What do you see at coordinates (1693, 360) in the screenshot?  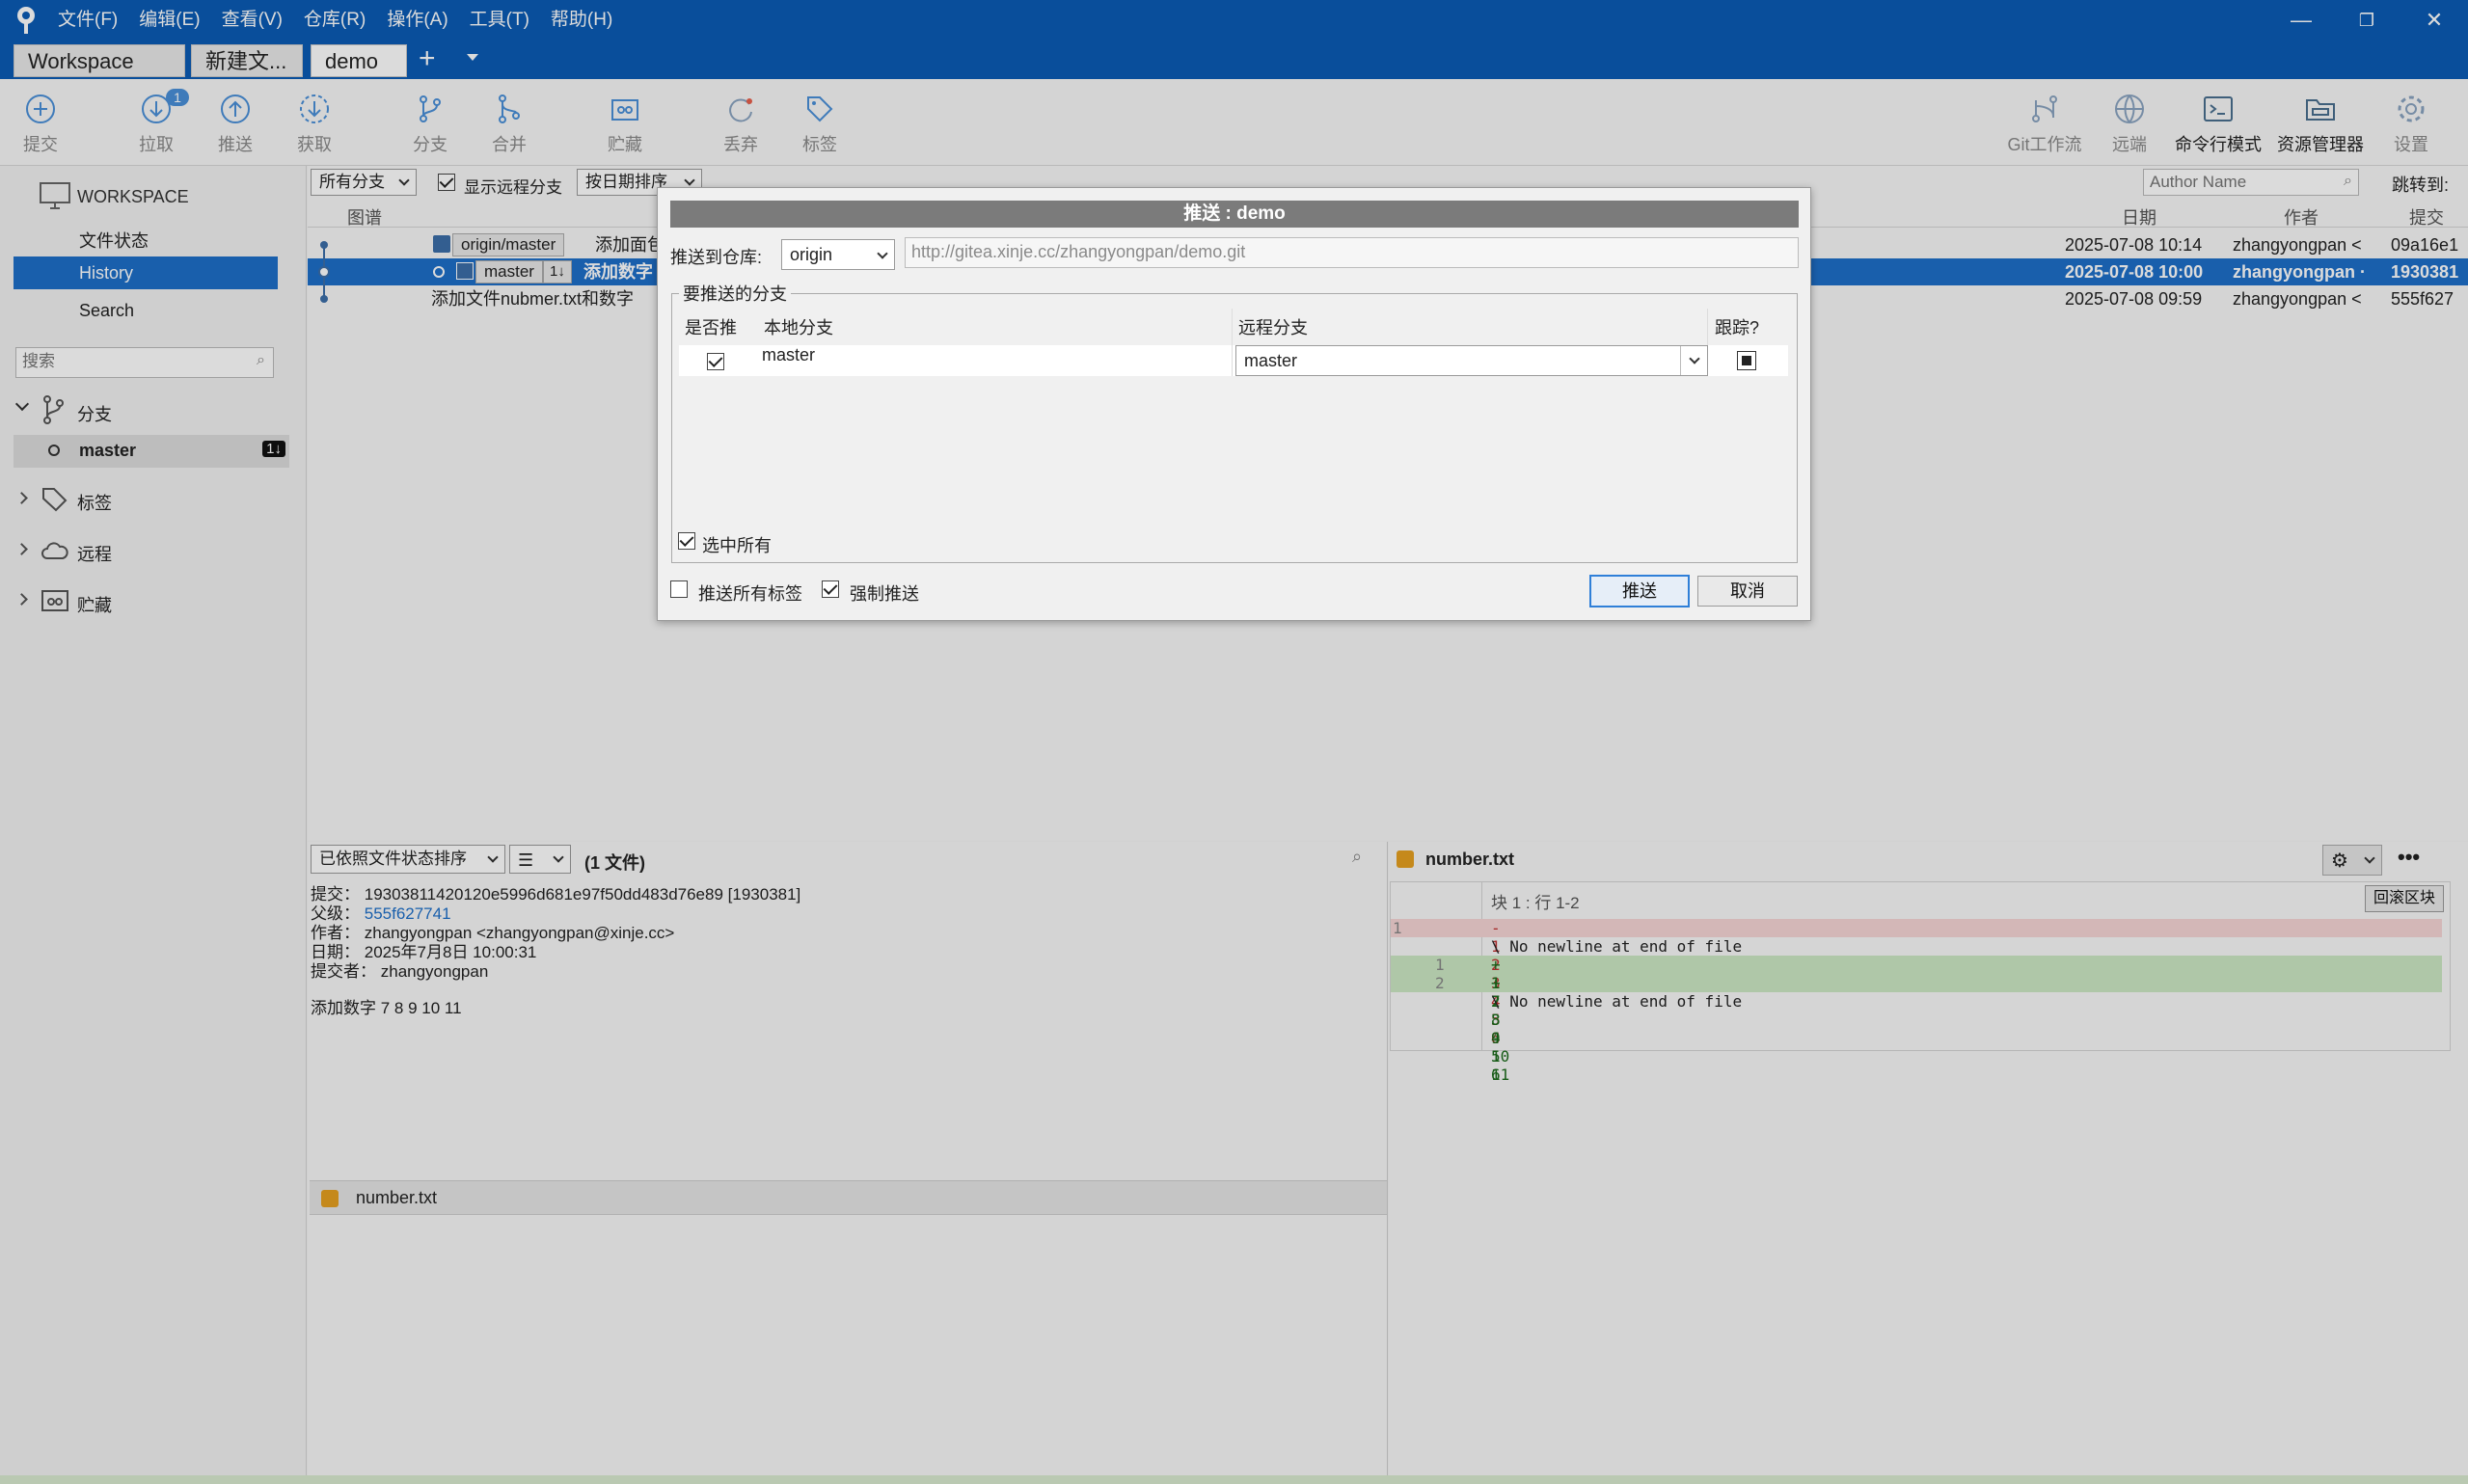 I see `dropdown-arrow` at bounding box center [1693, 360].